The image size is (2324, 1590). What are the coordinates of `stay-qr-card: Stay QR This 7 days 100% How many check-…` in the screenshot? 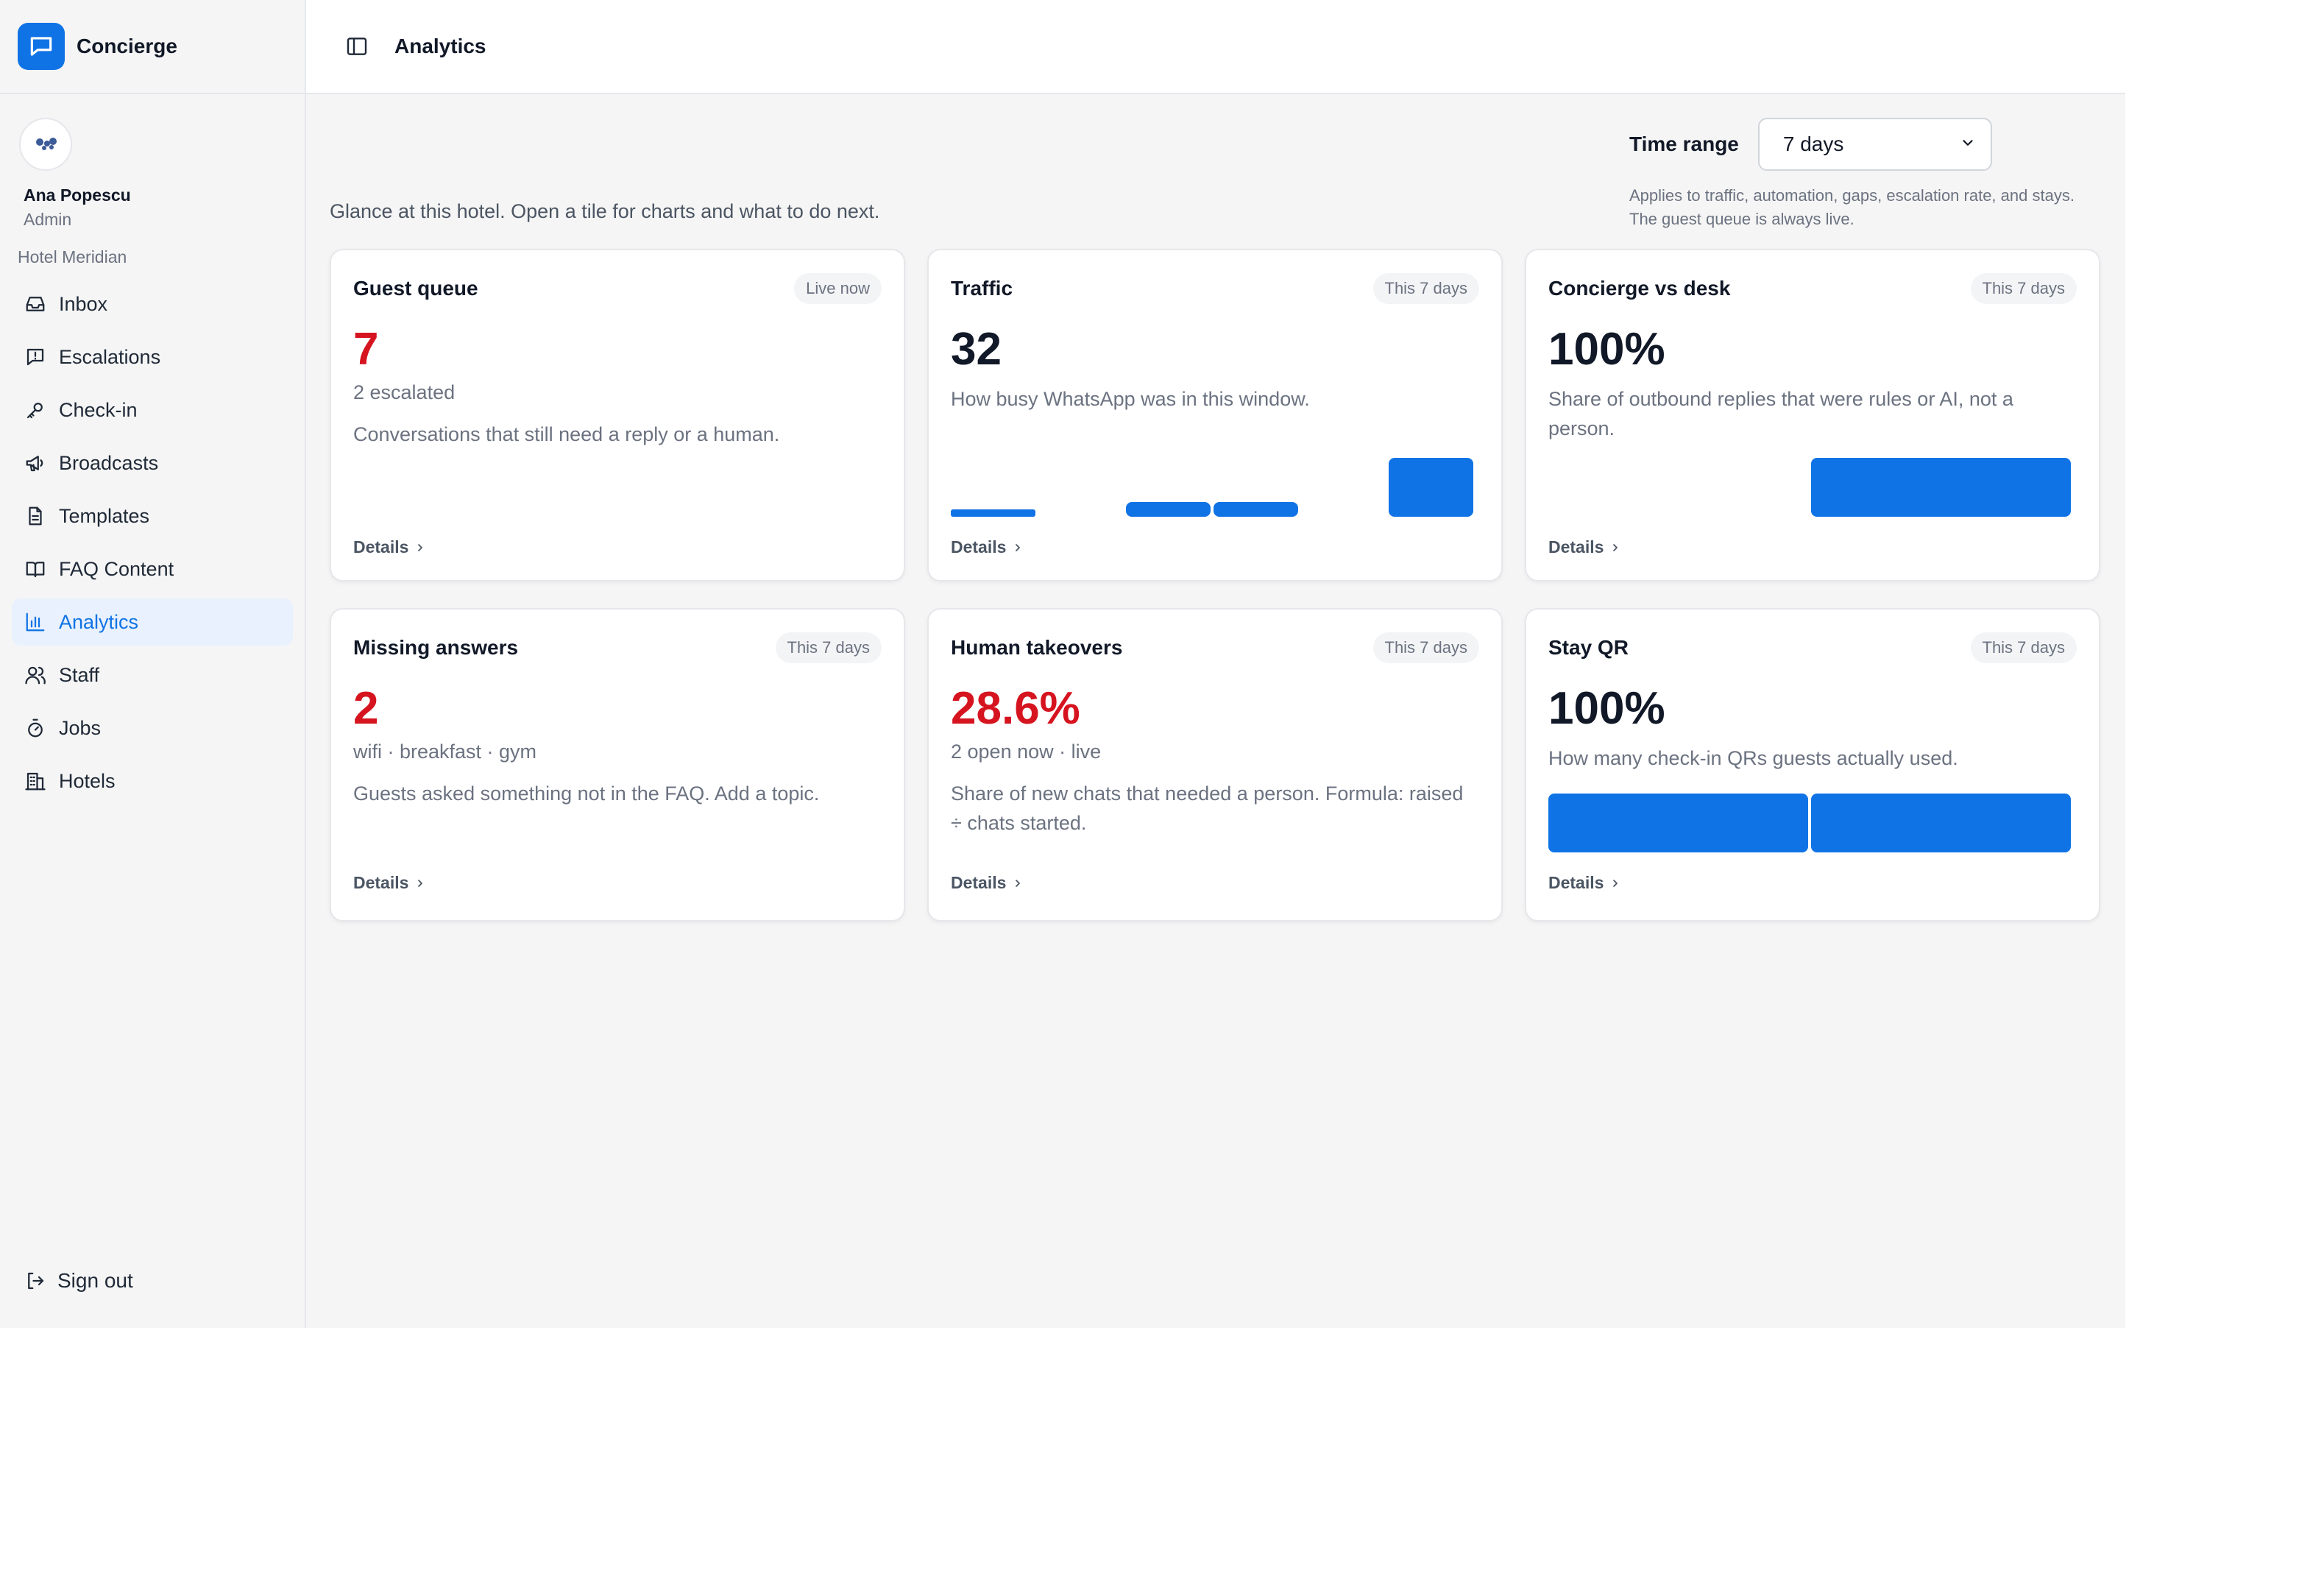 It's located at (1812, 765).